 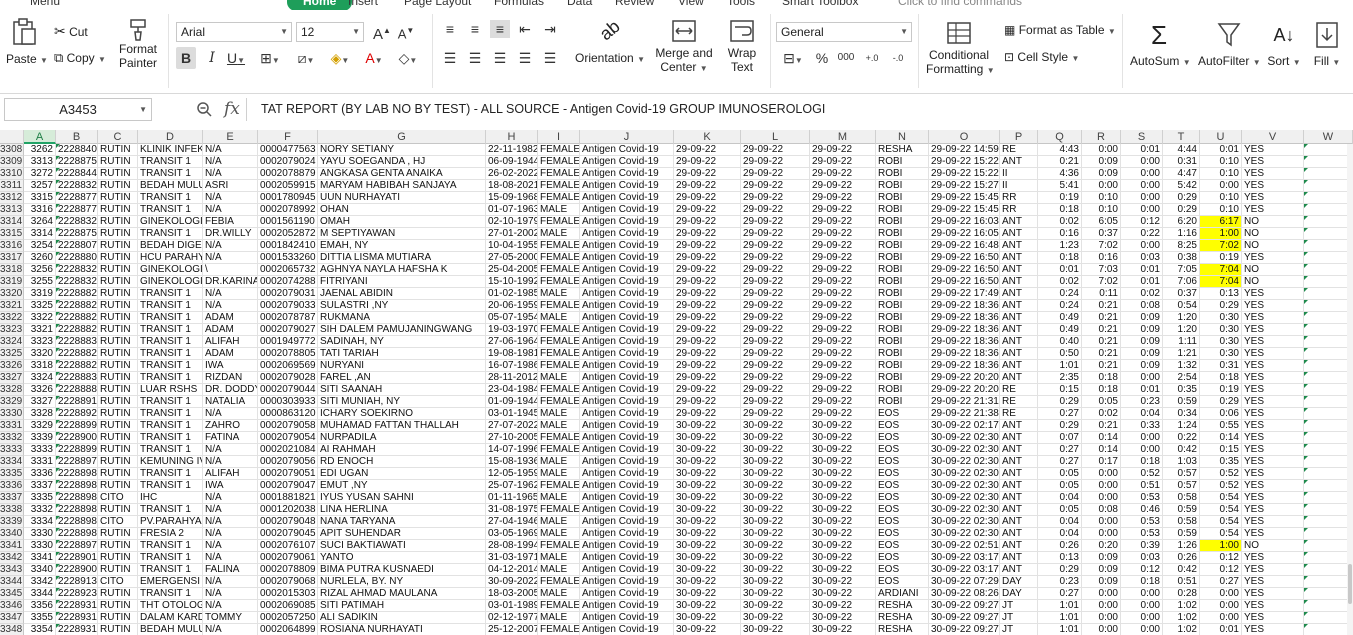 I want to click on cell-n: ARDIANI, so click(x=902, y=594).